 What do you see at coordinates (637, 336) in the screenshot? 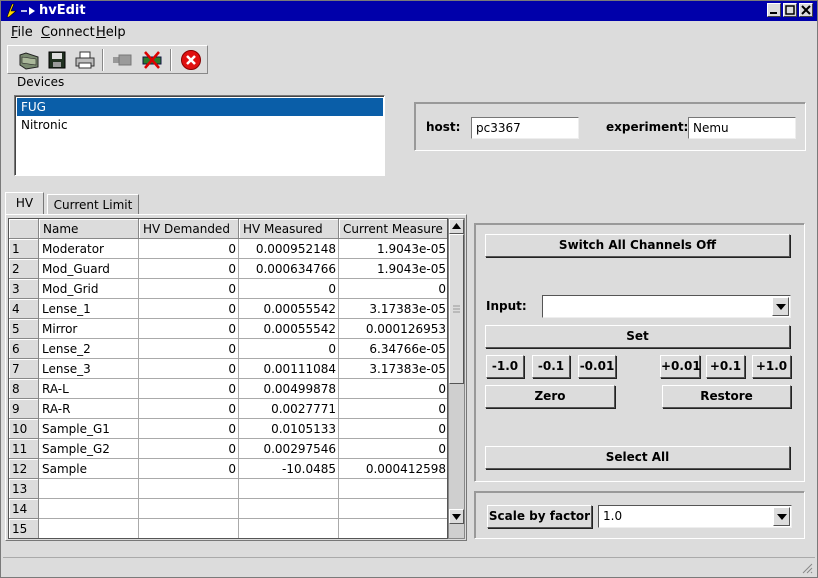
I see `set-button: Set` at bounding box center [637, 336].